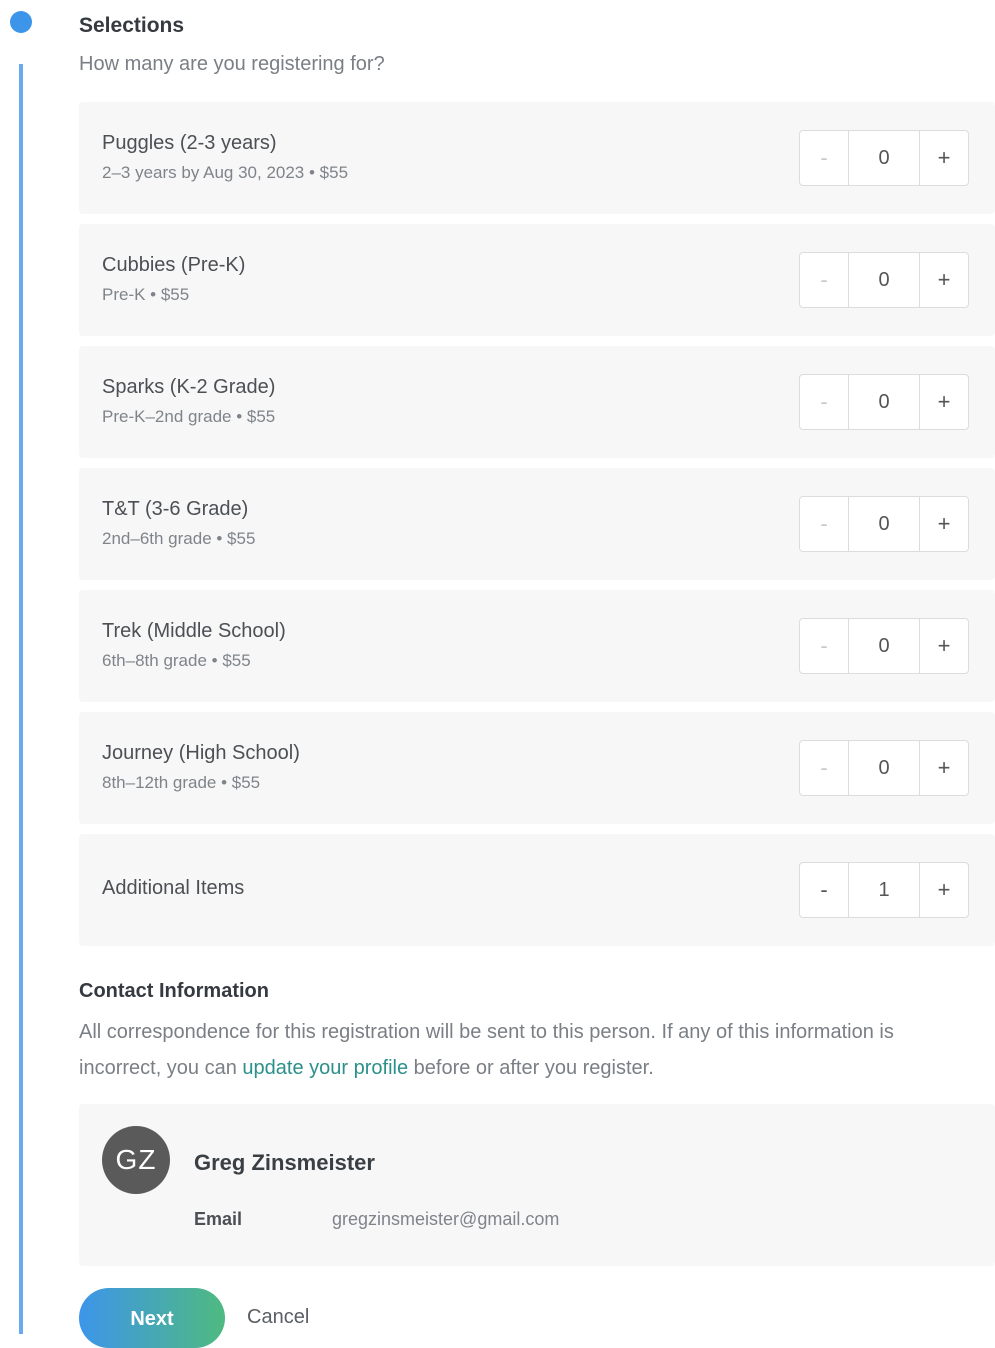 Image resolution: width=995 pixels, height=1348 pixels. Describe the element at coordinates (152, 1318) in the screenshot. I see `next-button: Next` at that location.